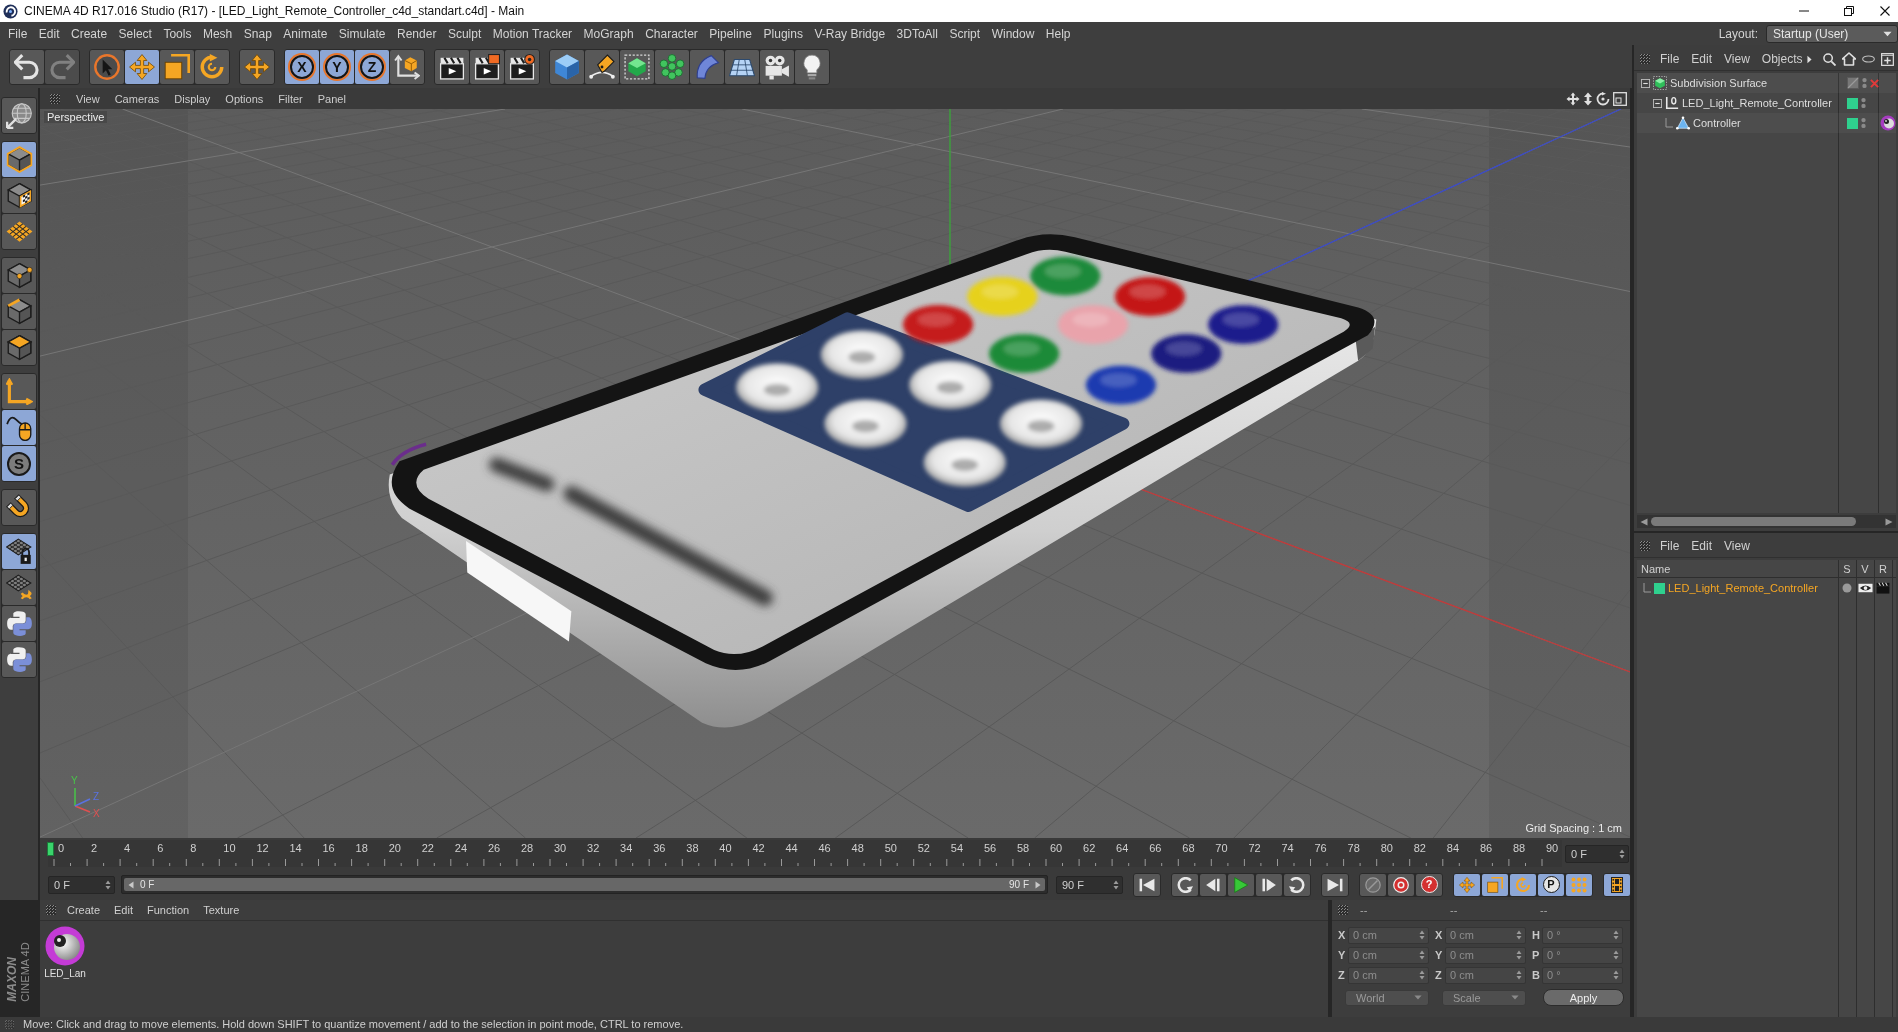 Image resolution: width=1898 pixels, height=1032 pixels. I want to click on menu-item: MoGraph, so click(608, 33).